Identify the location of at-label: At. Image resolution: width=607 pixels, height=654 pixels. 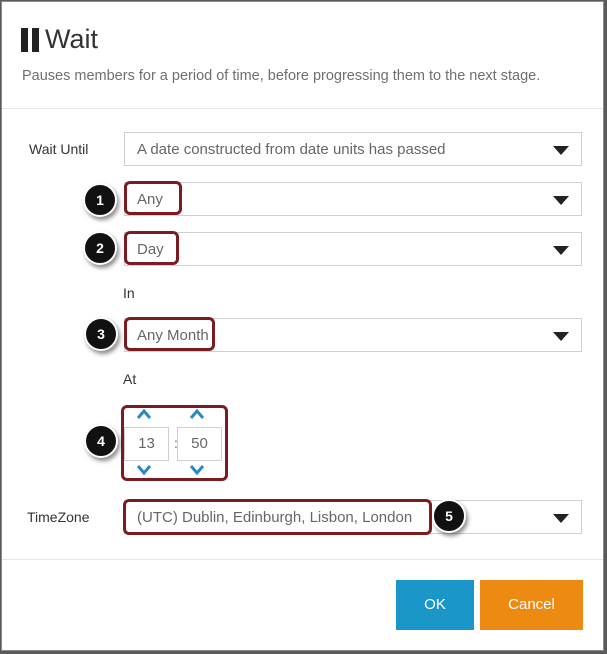
(130, 379).